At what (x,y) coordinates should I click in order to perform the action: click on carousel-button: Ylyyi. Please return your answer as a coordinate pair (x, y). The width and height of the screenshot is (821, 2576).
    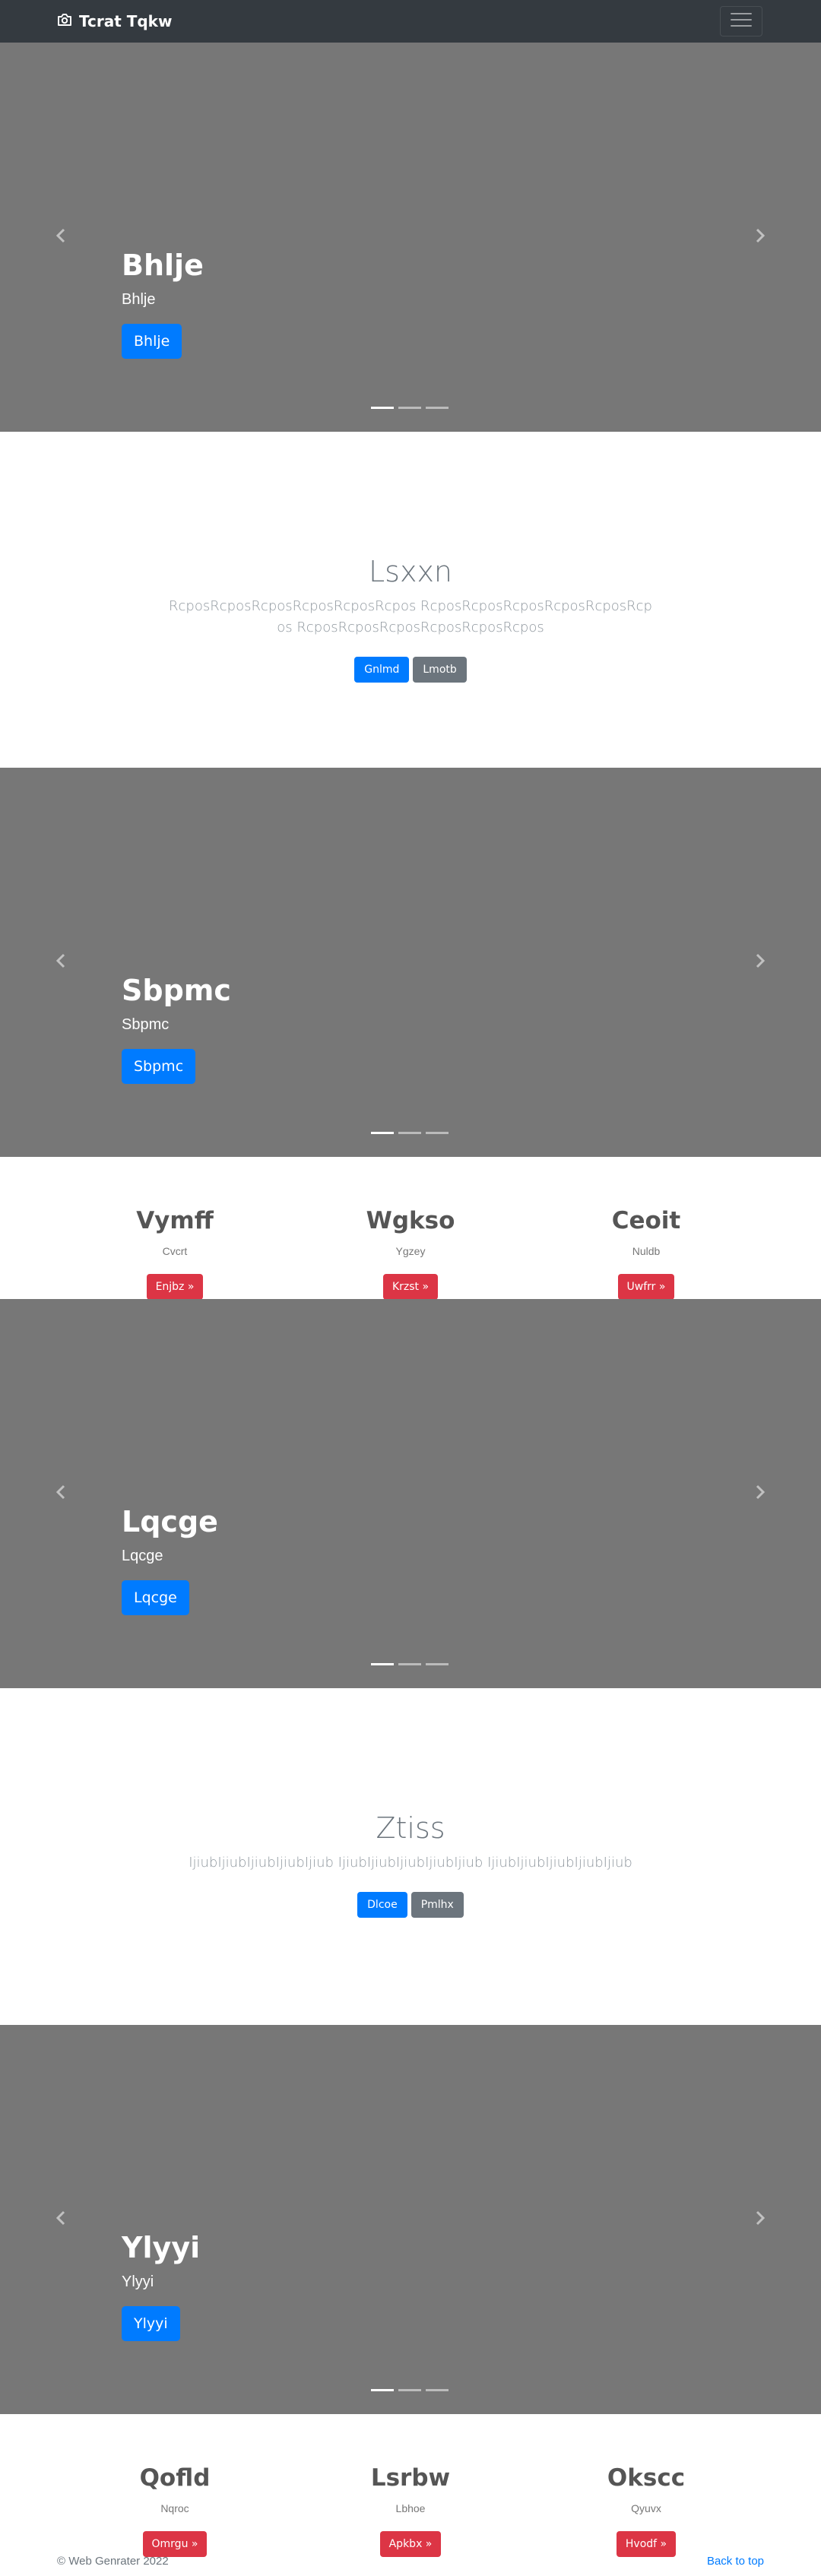
    Looking at the image, I should click on (151, 2323).